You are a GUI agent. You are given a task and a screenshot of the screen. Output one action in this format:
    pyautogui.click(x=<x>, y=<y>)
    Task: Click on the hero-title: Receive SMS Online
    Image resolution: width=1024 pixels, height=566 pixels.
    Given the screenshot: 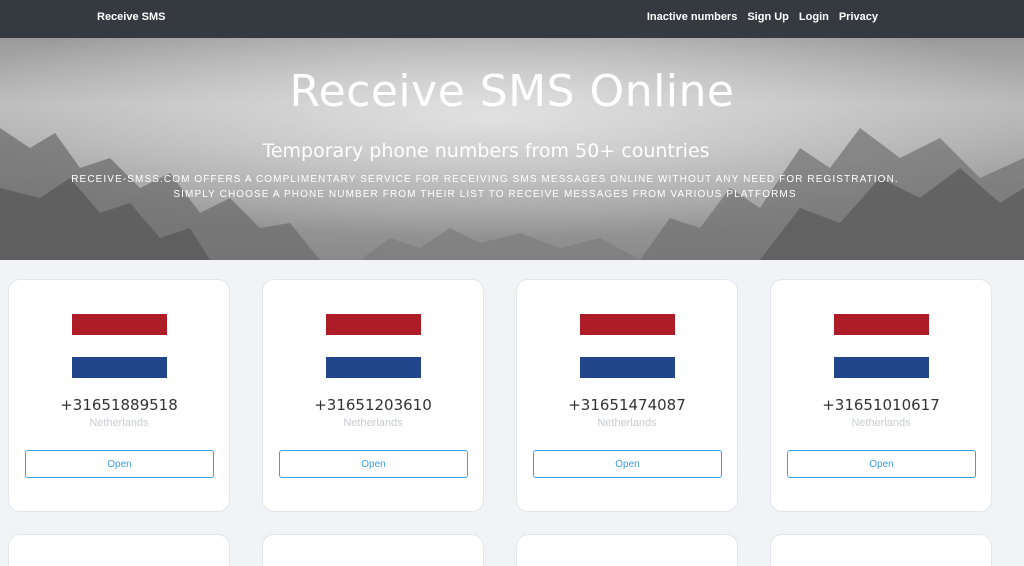 What is the action you would take?
    pyautogui.click(x=512, y=91)
    